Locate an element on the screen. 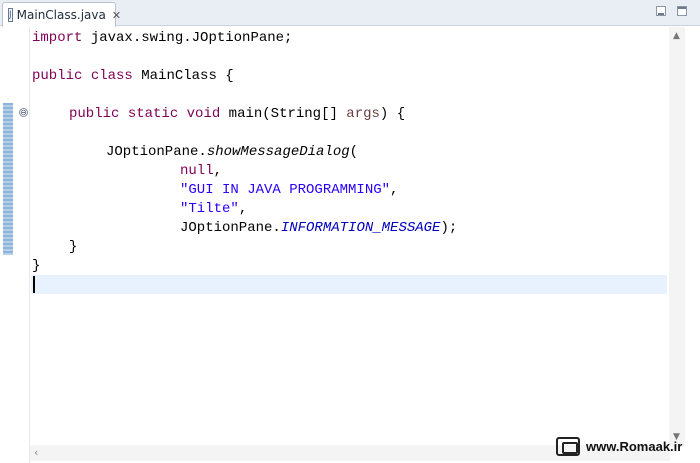 This screenshot has height=463, width=700. code-line-12: } is located at coordinates (73, 247).